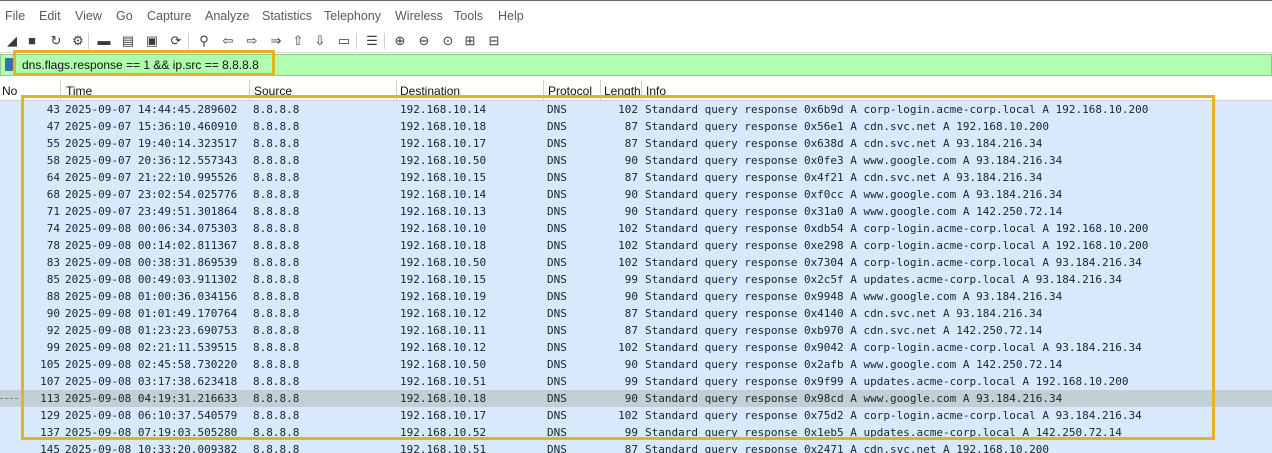  What do you see at coordinates (273, 91) in the screenshot?
I see `column-header-source: Source` at bounding box center [273, 91].